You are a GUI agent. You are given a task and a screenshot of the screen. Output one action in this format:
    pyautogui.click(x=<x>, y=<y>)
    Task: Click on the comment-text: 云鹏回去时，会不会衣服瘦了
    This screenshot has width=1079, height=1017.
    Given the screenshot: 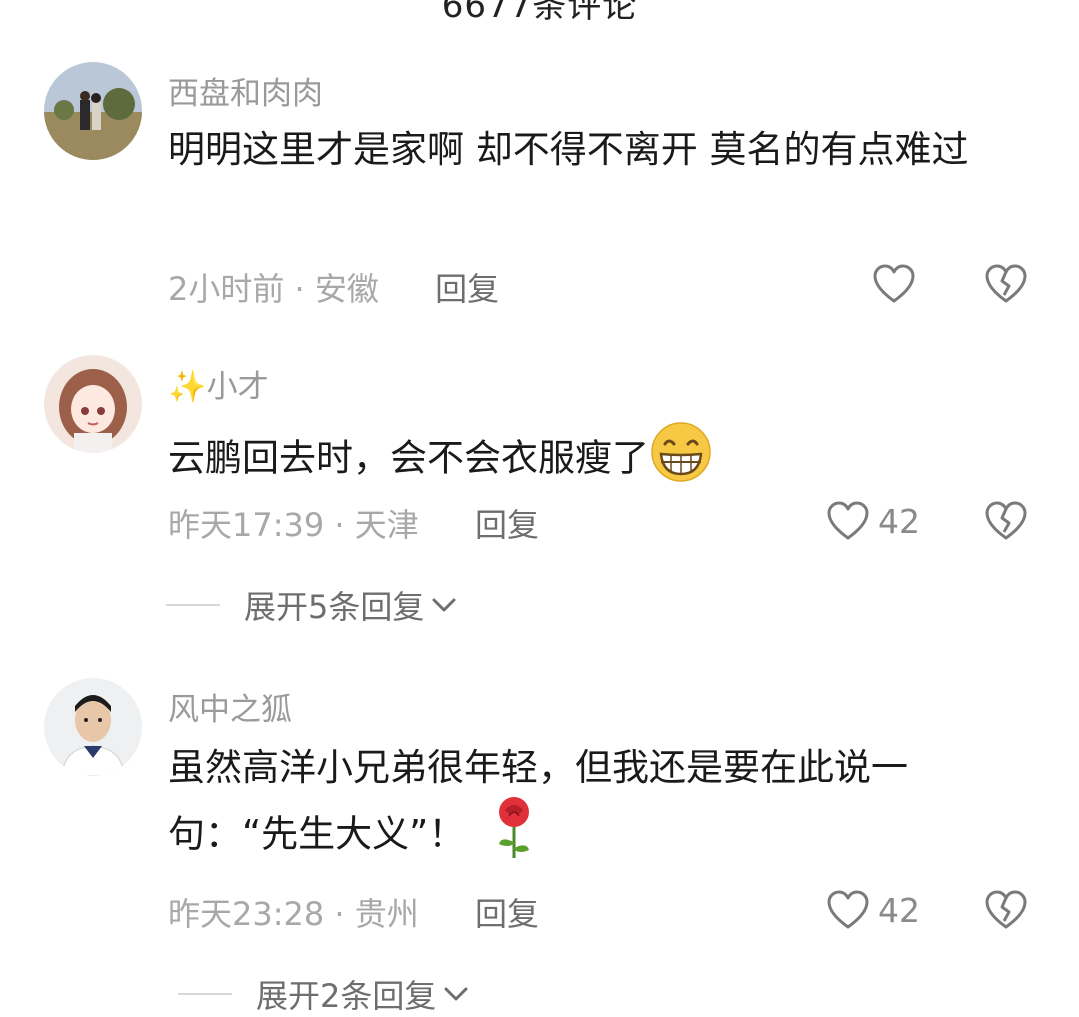 What is the action you would take?
    pyautogui.click(x=598, y=460)
    